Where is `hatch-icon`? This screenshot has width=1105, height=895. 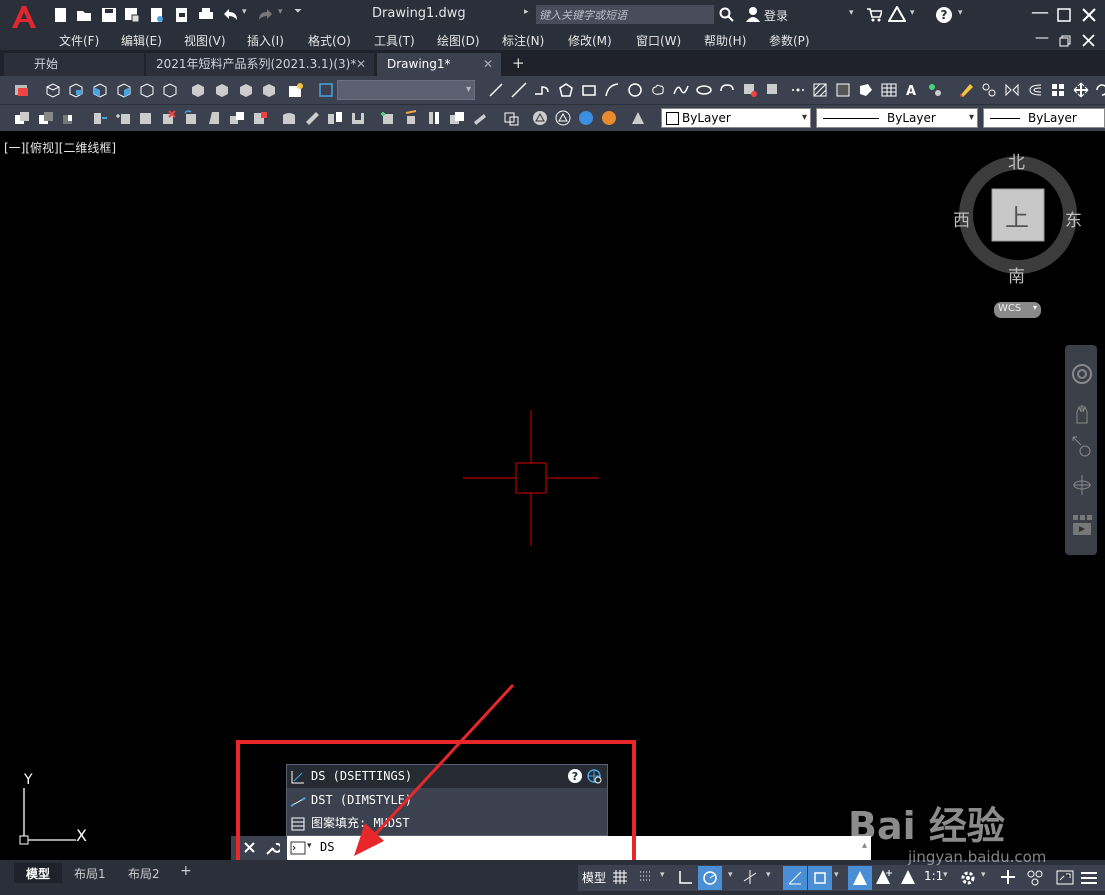 hatch-icon is located at coordinates (820, 90).